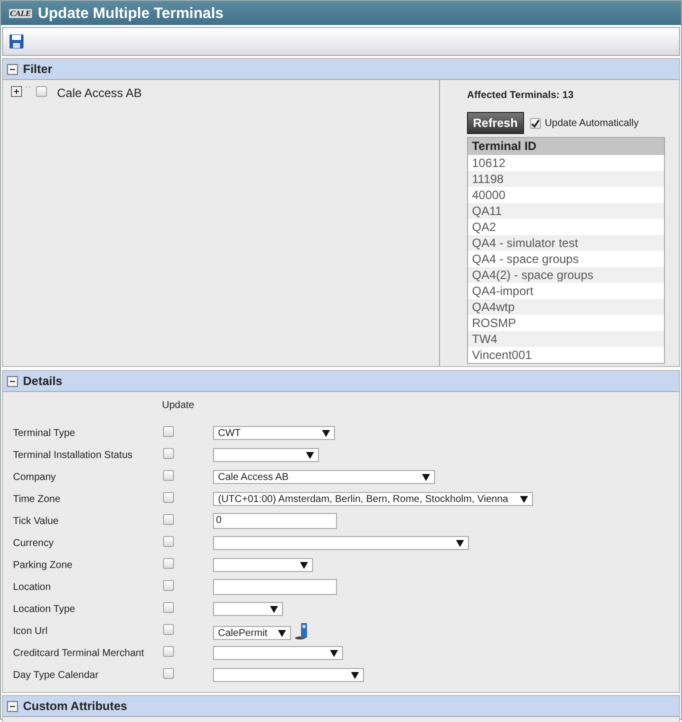 This screenshot has height=722, width=682. I want to click on input-field, so click(275, 587).